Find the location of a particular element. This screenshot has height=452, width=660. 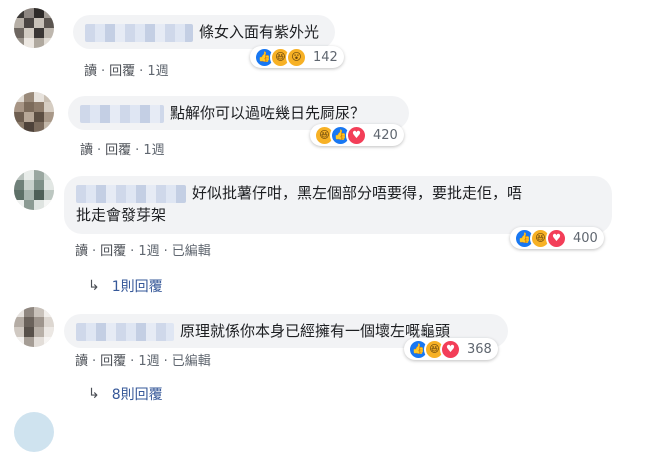

reaction-count: 142 is located at coordinates (325, 57).